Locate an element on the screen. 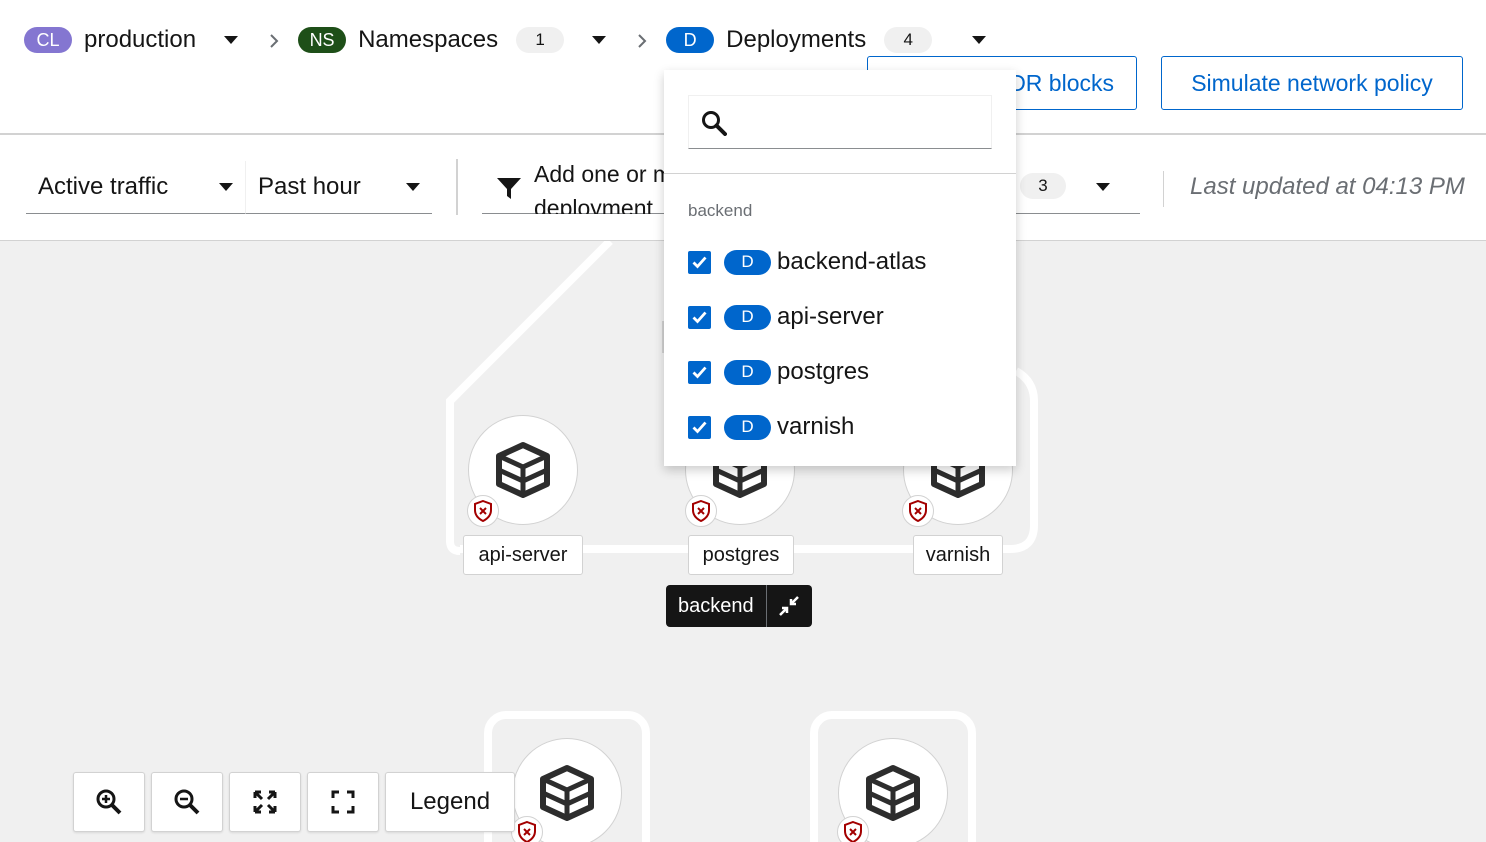  group-label-backend: backend is located at coordinates (739, 606).